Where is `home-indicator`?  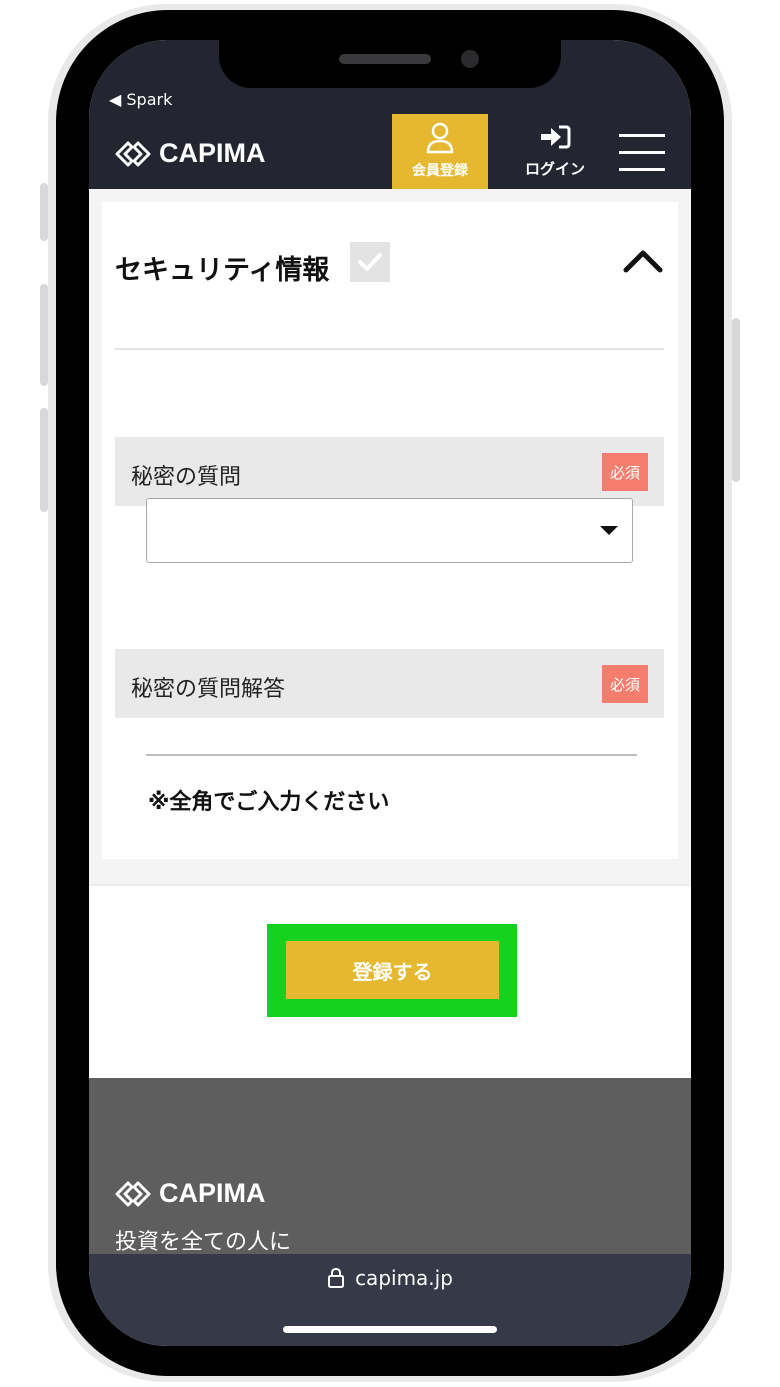
home-indicator is located at coordinates (390, 1329).